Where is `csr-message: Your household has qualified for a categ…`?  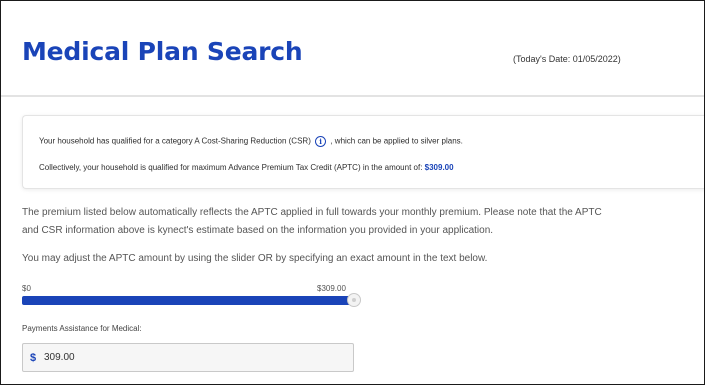 csr-message: Your household has qualified for a categ… is located at coordinates (251, 141).